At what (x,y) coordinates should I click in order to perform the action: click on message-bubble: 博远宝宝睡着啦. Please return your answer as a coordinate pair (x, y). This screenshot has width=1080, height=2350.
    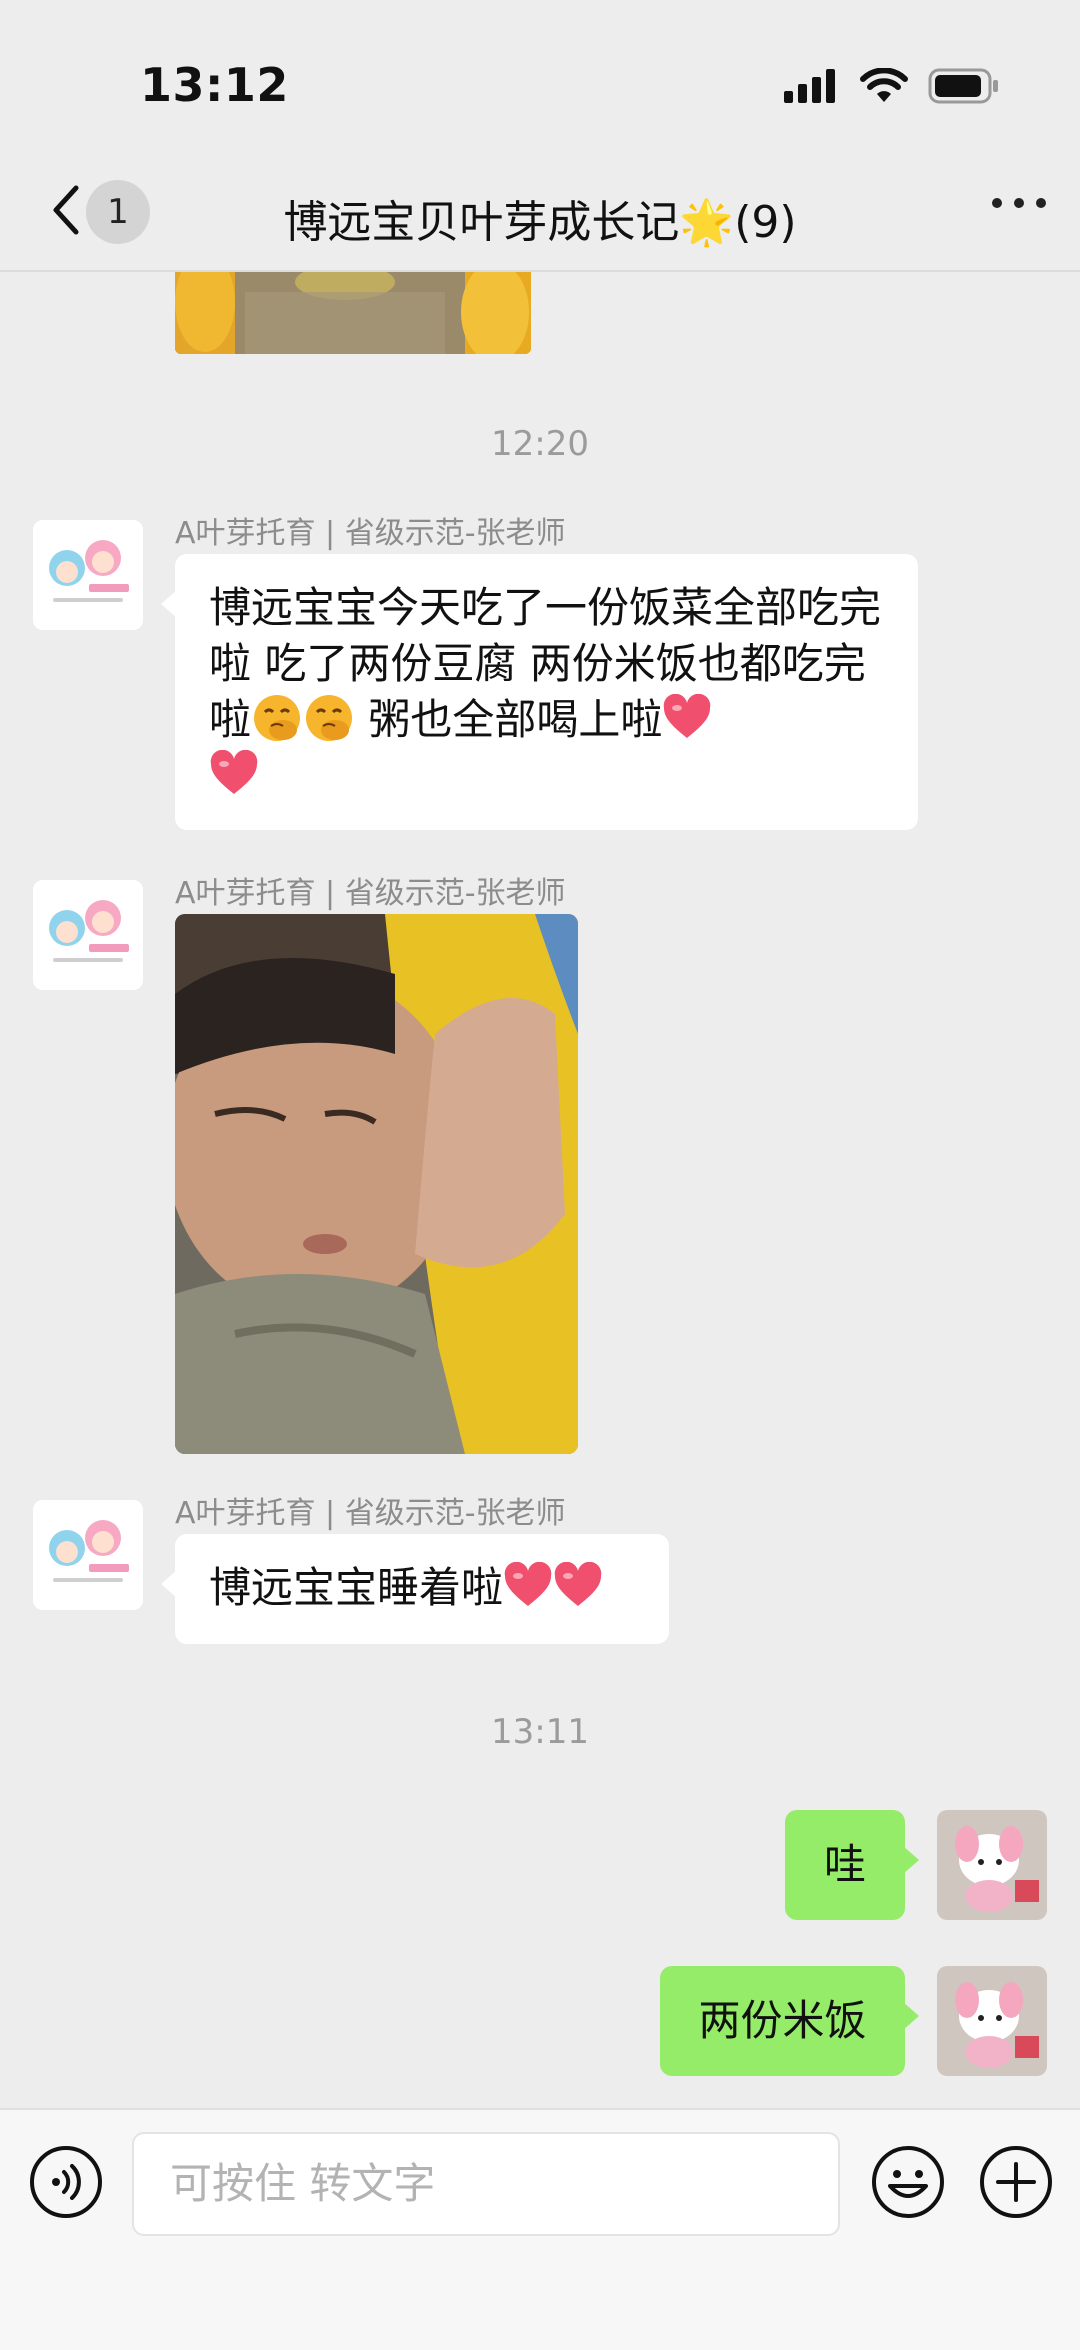
    Looking at the image, I should click on (415, 1589).